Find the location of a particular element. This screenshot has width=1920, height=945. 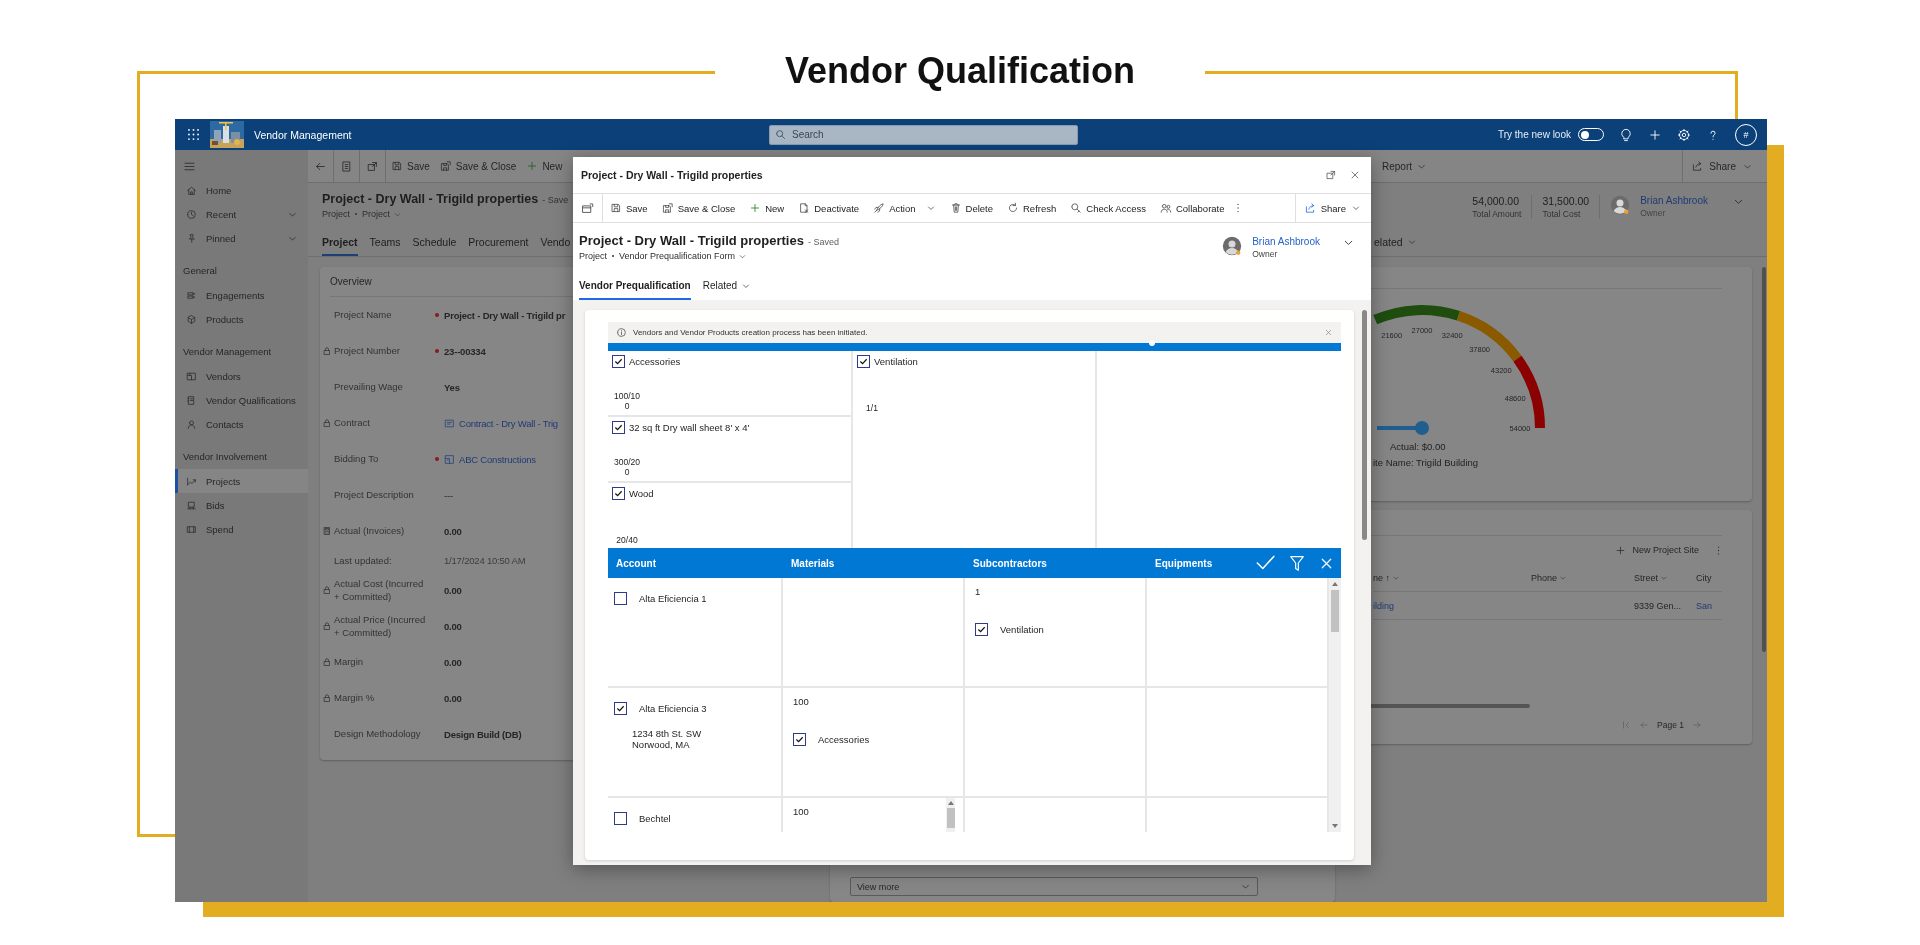

nav-item: Vendors is located at coordinates (241, 376).